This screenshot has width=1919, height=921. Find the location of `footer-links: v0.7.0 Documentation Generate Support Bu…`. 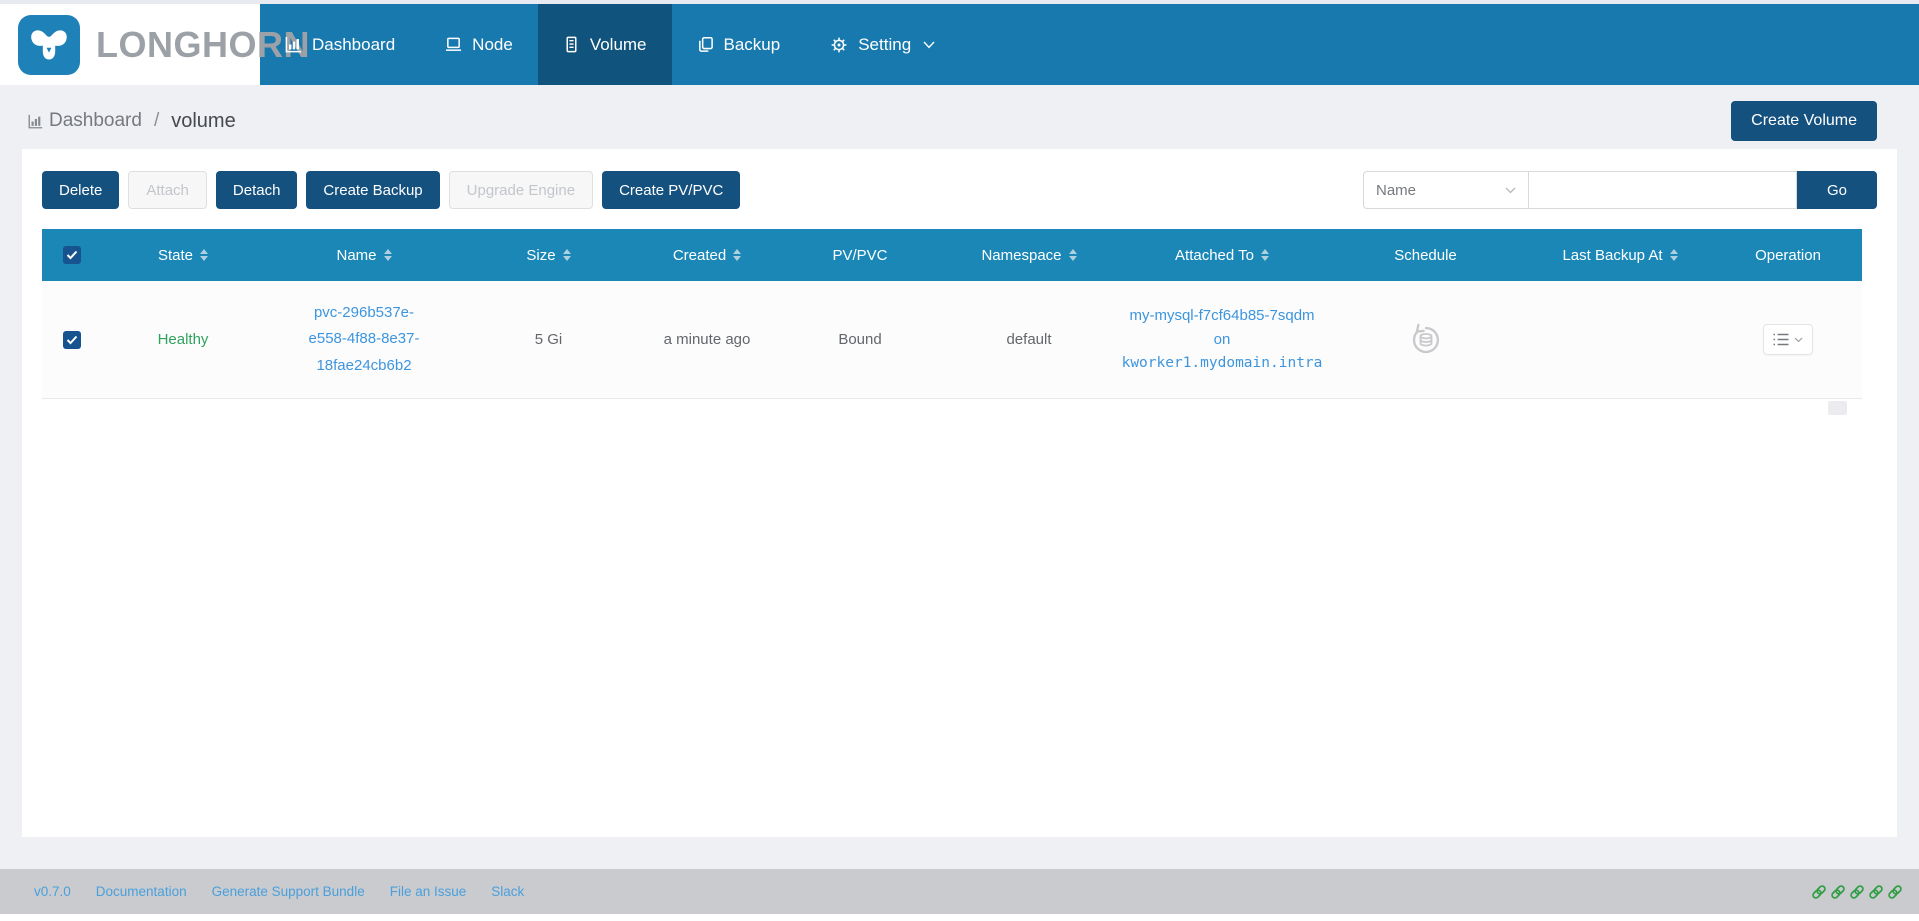

footer-links: v0.7.0 Documentation Generate Support Bu… is located at coordinates (279, 891).